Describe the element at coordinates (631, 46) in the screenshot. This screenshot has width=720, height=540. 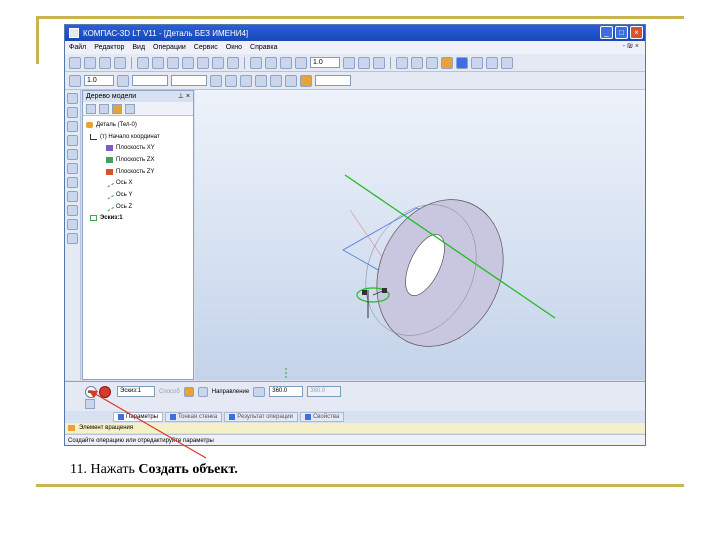
I see `document-window-controls: - ₪ ×` at that location.